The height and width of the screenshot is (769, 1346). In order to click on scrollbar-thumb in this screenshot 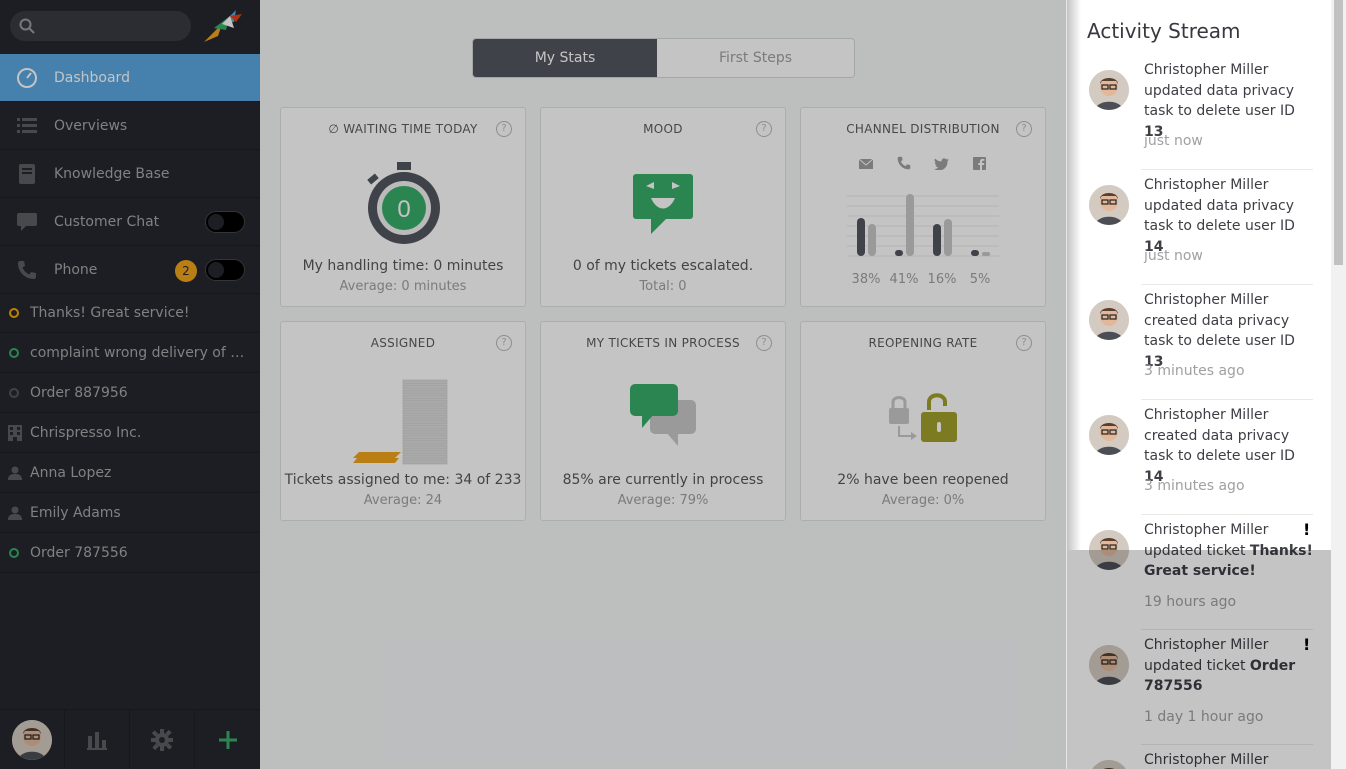, I will do `click(1338, 132)`.